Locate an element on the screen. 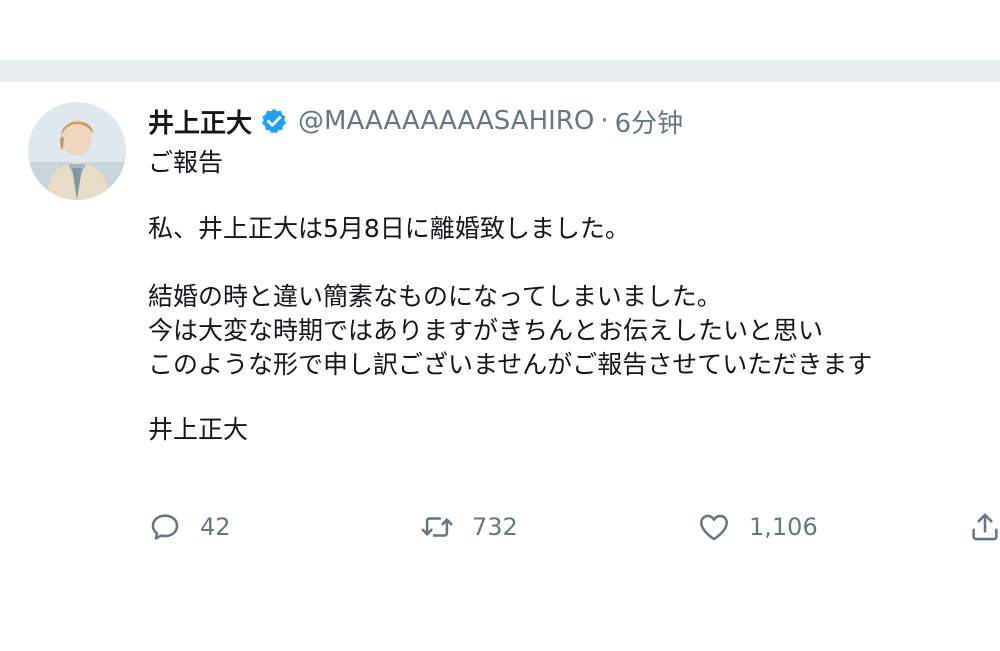  avatar-photo is located at coordinates (77, 151).